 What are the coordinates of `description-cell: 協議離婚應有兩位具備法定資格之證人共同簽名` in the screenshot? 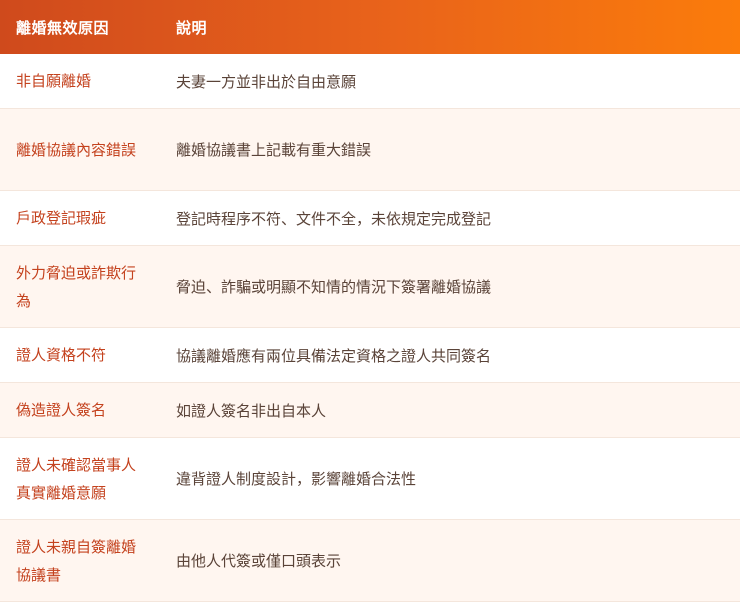 It's located at (450, 355).